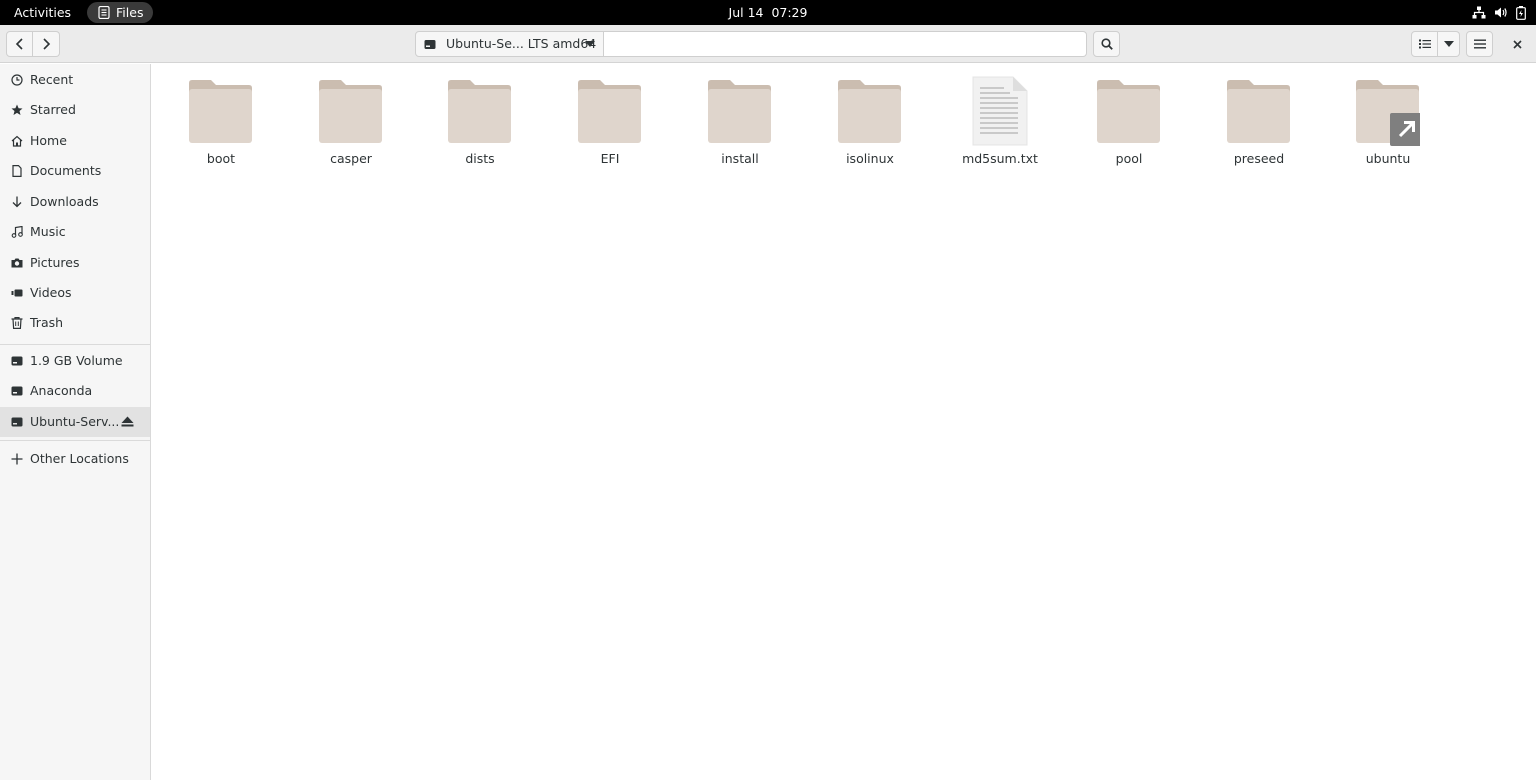  Describe the element at coordinates (610, 158) in the screenshot. I see `file-name: EFI` at that location.